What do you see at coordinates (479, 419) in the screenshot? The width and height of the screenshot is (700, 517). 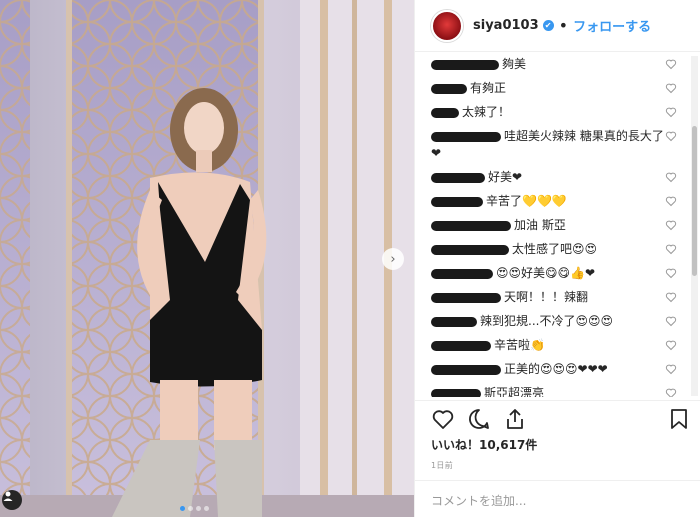 I see `comment-icon` at bounding box center [479, 419].